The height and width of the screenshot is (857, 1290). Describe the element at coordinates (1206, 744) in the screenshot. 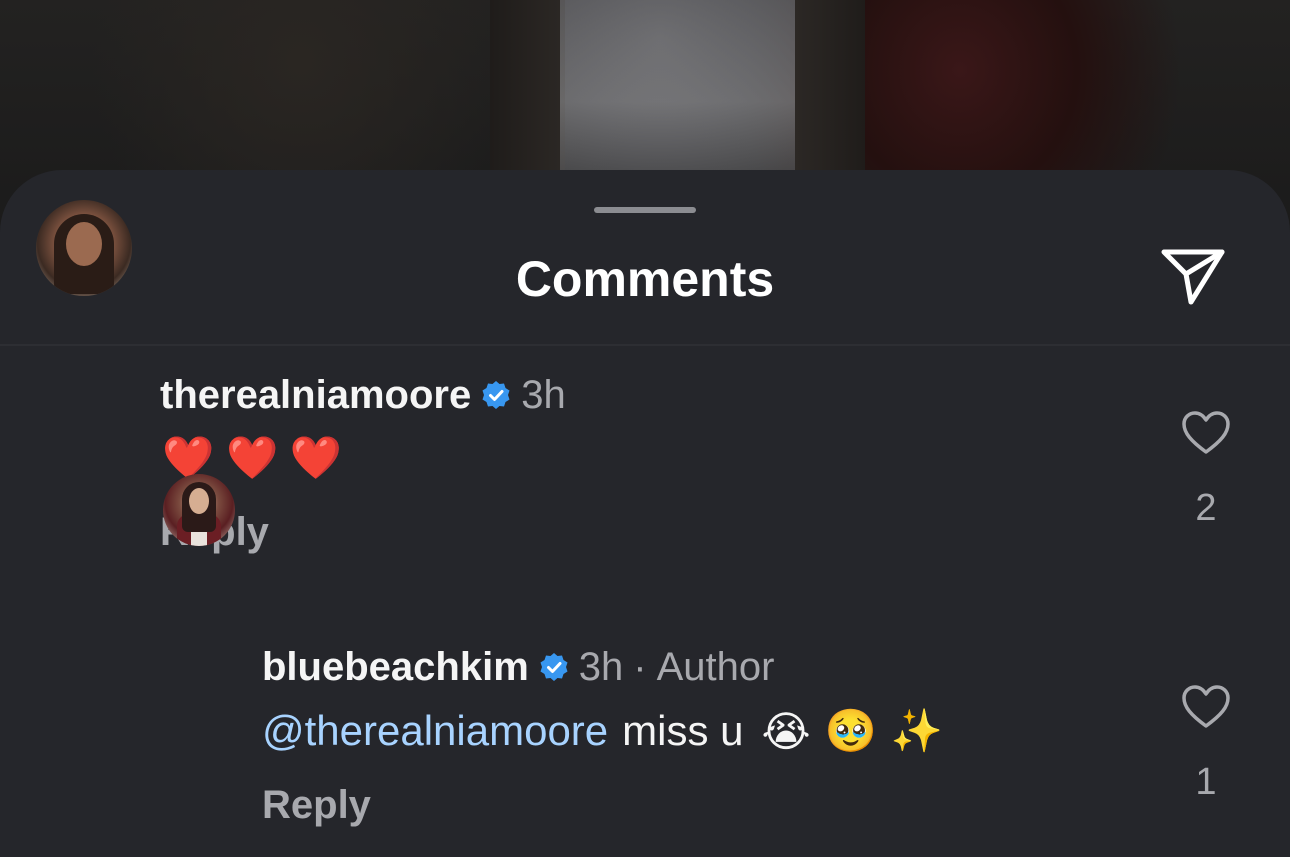

I see `like-button: 1` at that location.